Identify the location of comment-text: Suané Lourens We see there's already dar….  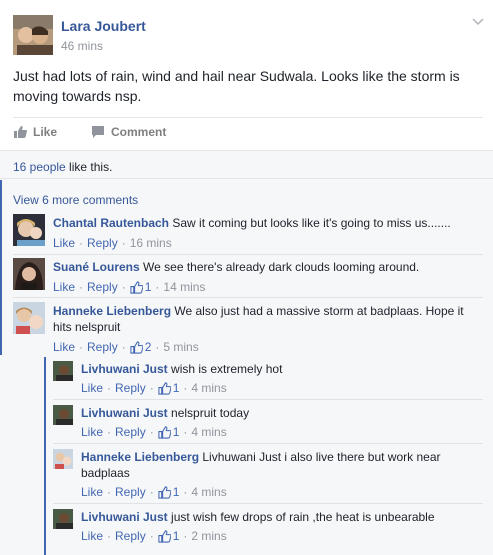
(268, 267).